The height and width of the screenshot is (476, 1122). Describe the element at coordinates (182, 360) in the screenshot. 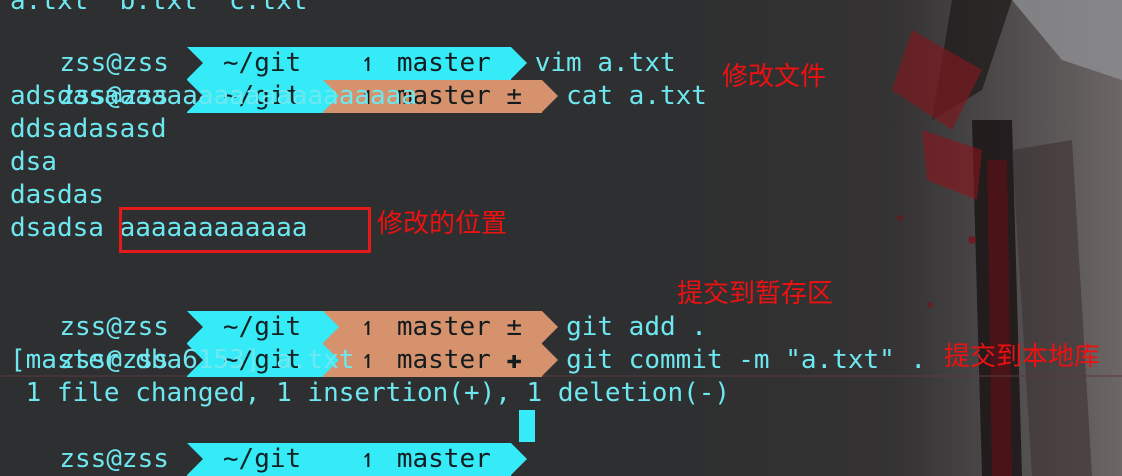

I see `commit-output-line-1: [master dba6153] a.txt` at that location.